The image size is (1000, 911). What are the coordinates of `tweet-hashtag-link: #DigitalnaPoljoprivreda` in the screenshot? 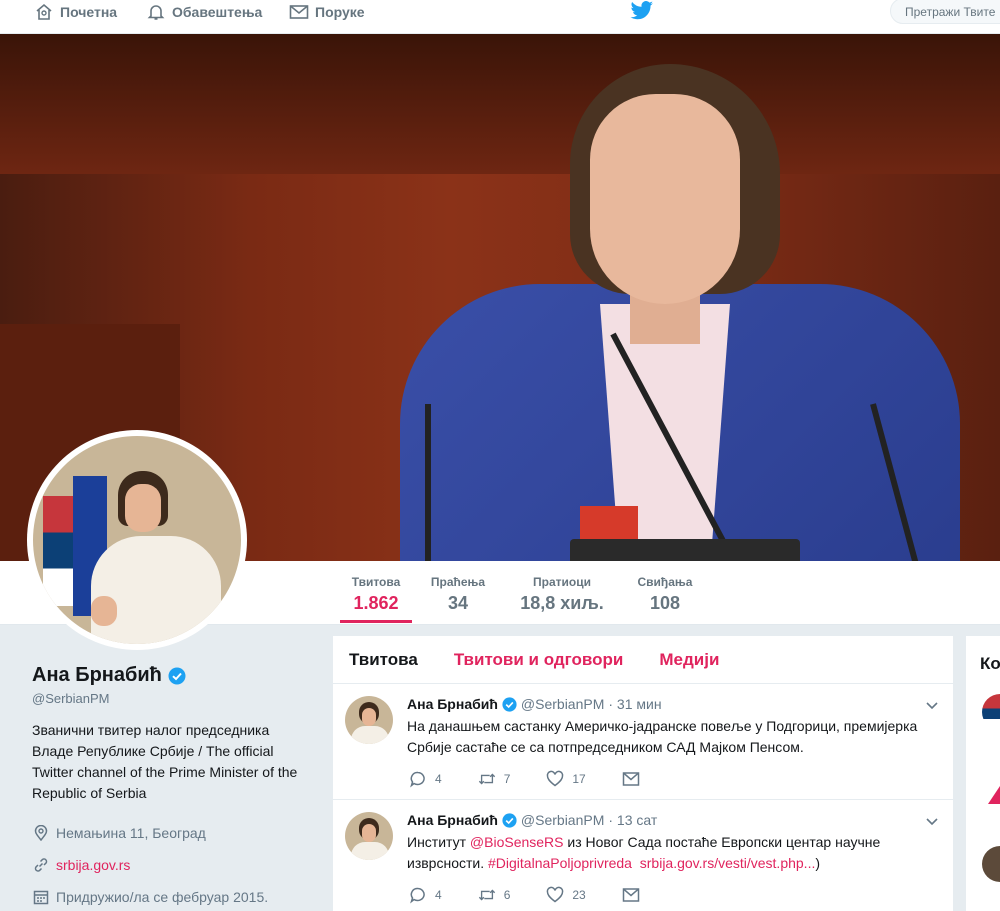 It's located at (560, 863).